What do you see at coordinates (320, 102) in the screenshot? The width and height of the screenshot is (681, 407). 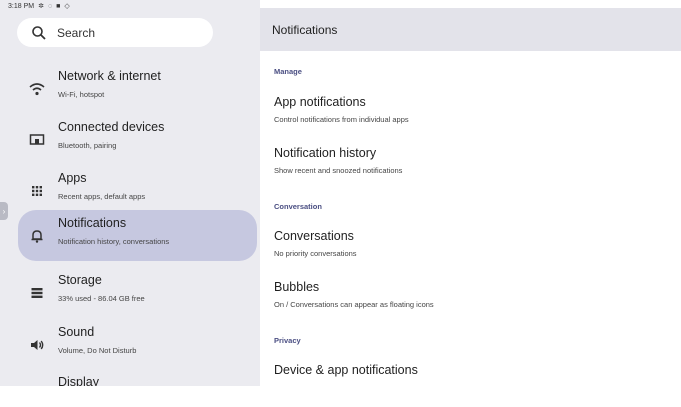 I see `pref-title: App notifications` at bounding box center [320, 102].